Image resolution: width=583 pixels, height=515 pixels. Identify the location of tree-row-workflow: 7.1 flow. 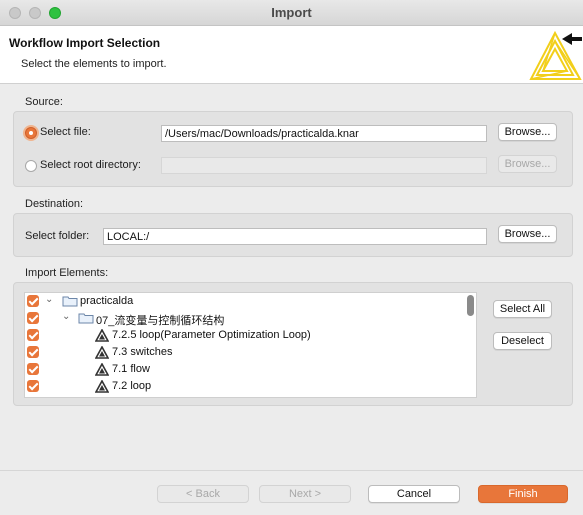
(245, 369).